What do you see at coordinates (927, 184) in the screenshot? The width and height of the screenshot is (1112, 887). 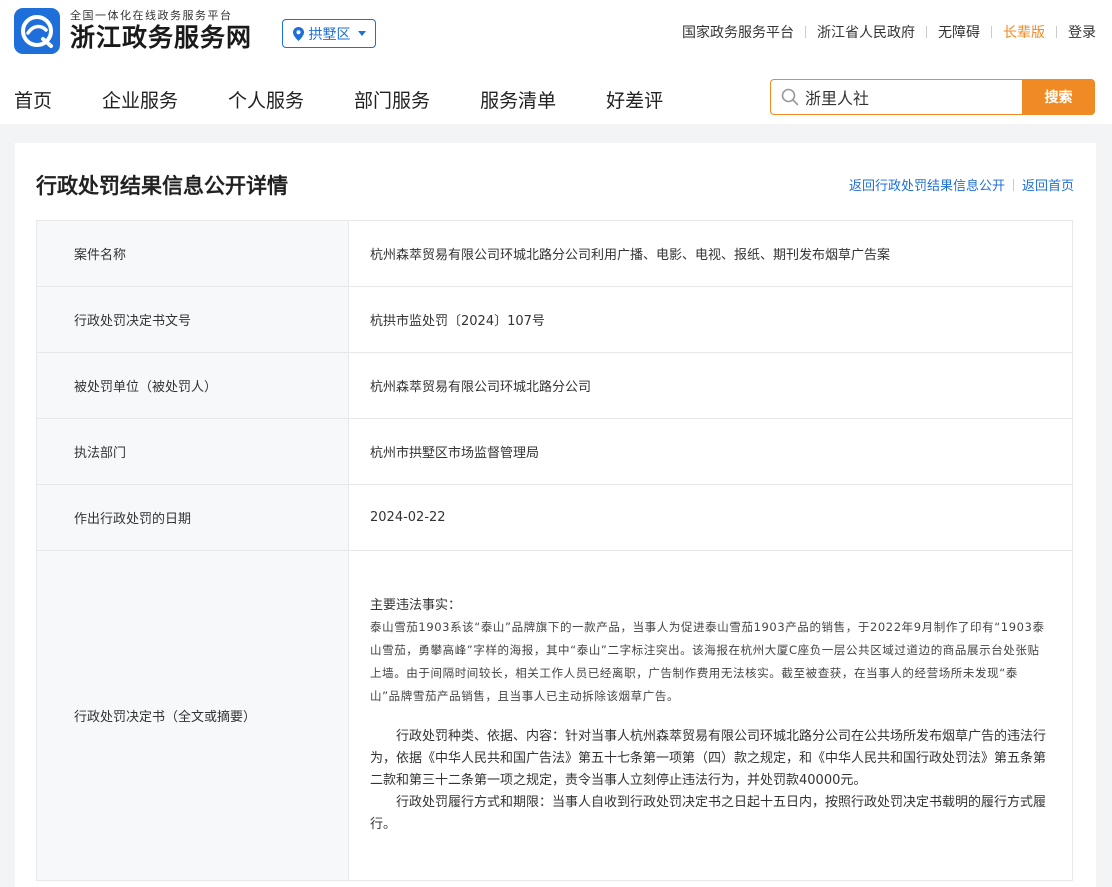 I see `back-to-list-link: 返回行政处罚结果信息公开` at bounding box center [927, 184].